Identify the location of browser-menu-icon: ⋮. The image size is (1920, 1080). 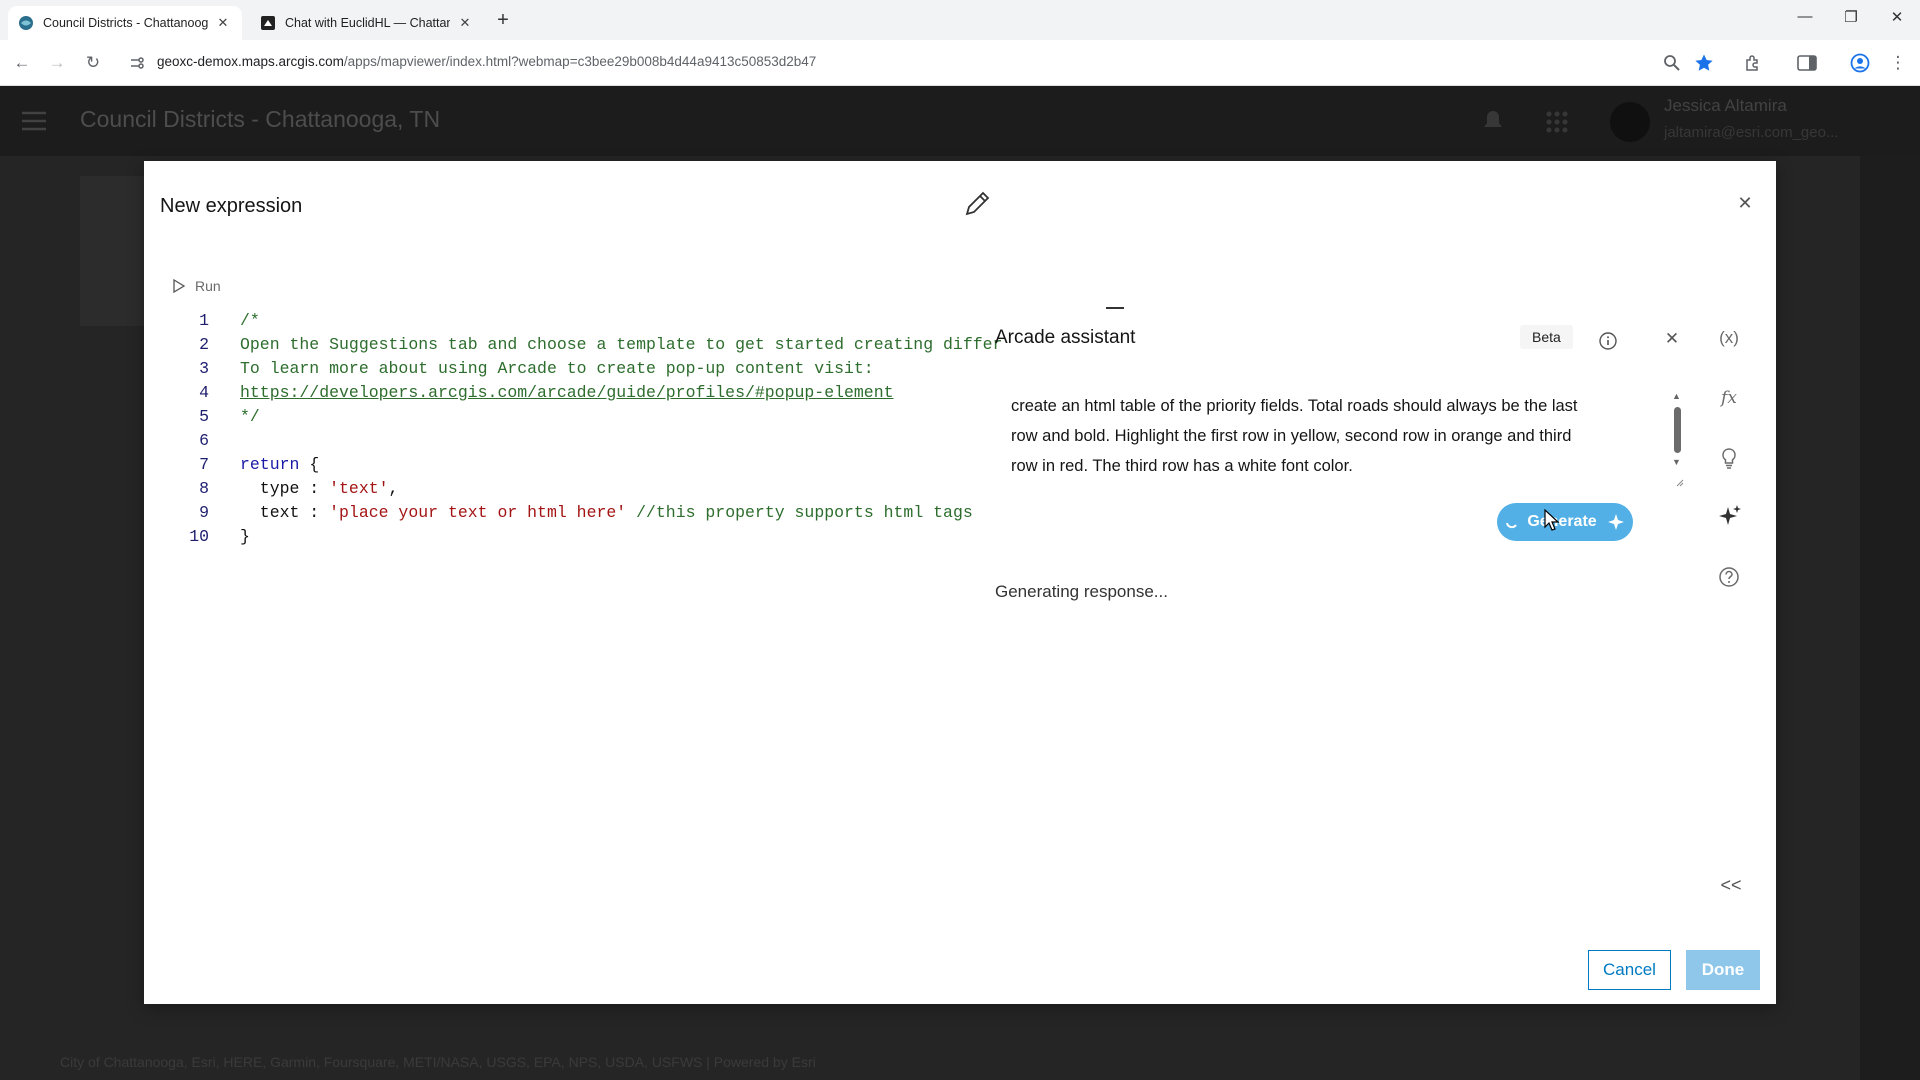
(1898, 64).